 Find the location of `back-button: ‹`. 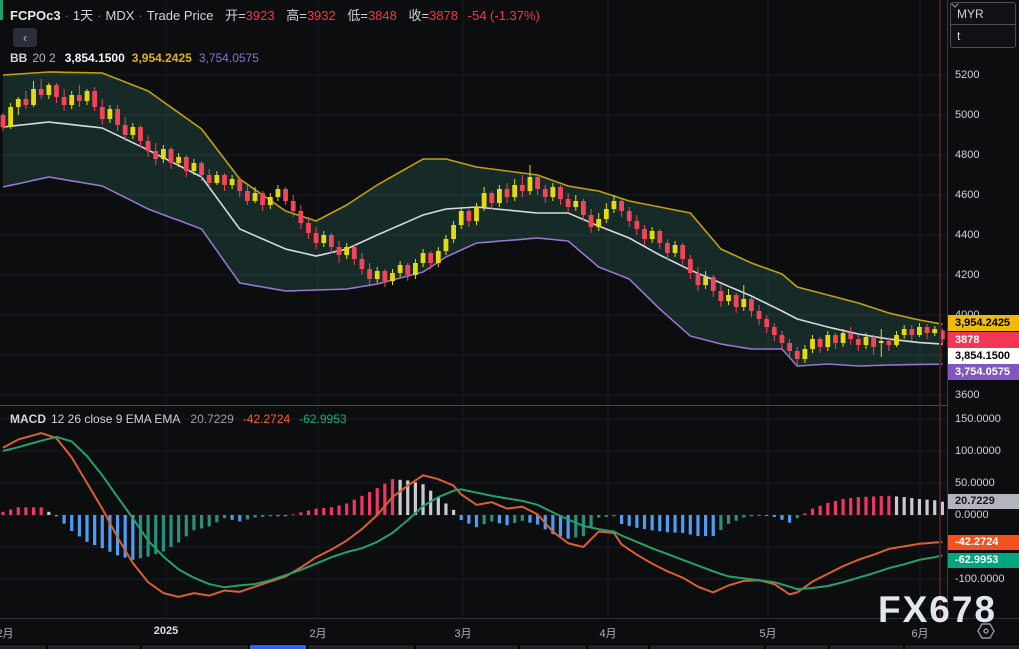

back-button: ‹ is located at coordinates (25, 37).